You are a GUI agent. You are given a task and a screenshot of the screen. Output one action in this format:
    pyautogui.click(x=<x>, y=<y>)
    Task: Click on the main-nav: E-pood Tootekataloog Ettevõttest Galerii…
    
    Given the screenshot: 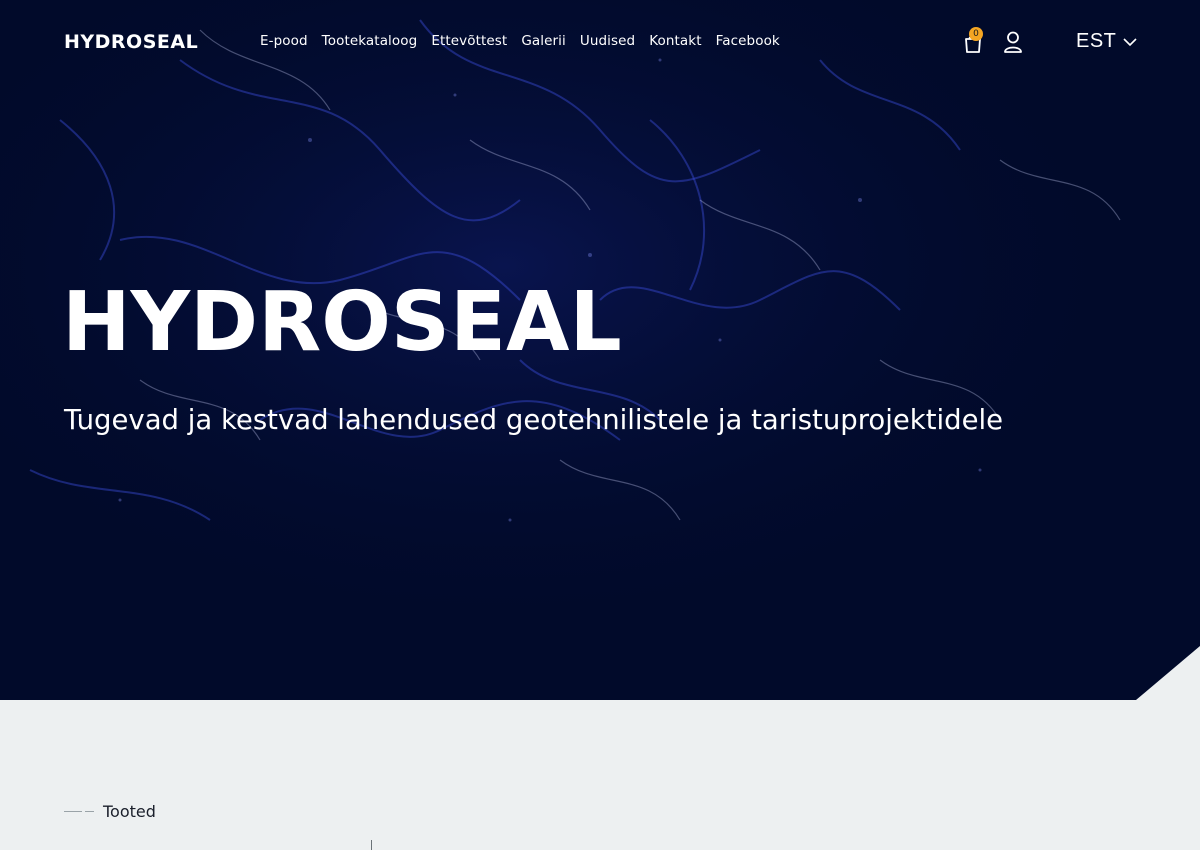 What is the action you would take?
    pyautogui.click(x=520, y=41)
    